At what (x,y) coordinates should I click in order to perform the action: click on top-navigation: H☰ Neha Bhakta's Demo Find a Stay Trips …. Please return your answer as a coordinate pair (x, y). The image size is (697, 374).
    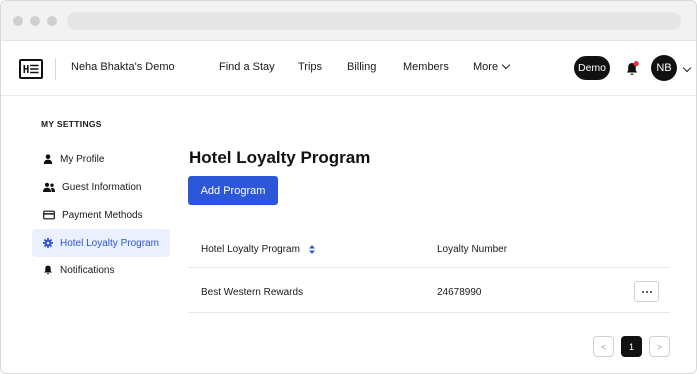
    Looking at the image, I should click on (348, 68).